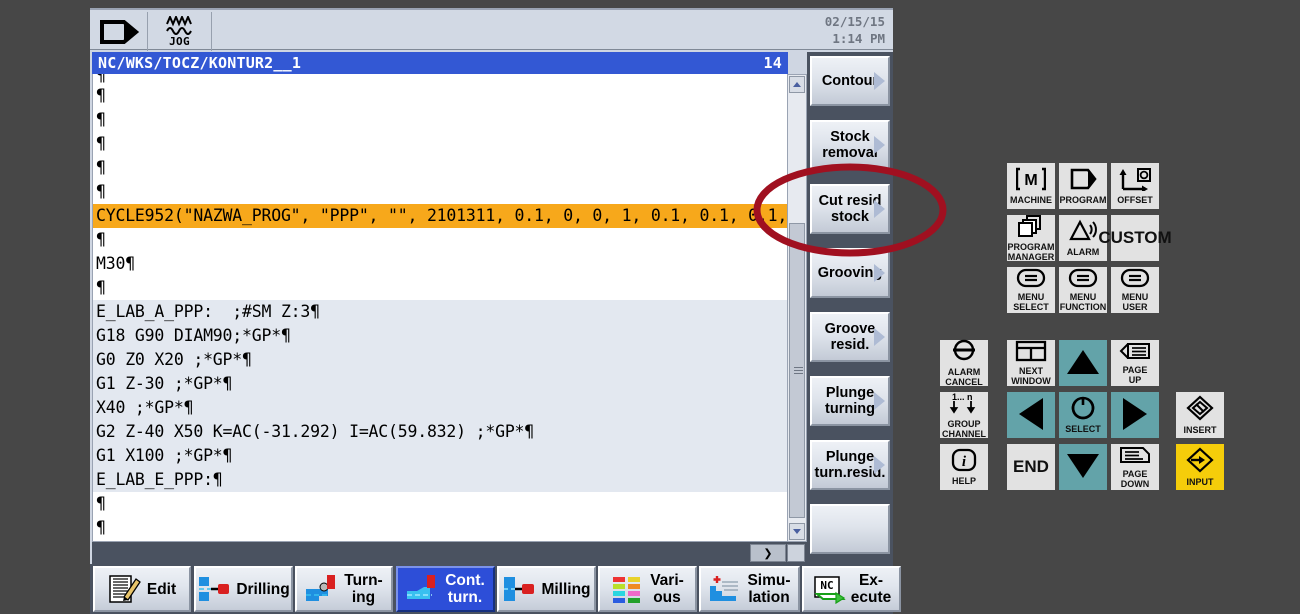  I want to click on tab-label: Vari- ous, so click(667, 589).